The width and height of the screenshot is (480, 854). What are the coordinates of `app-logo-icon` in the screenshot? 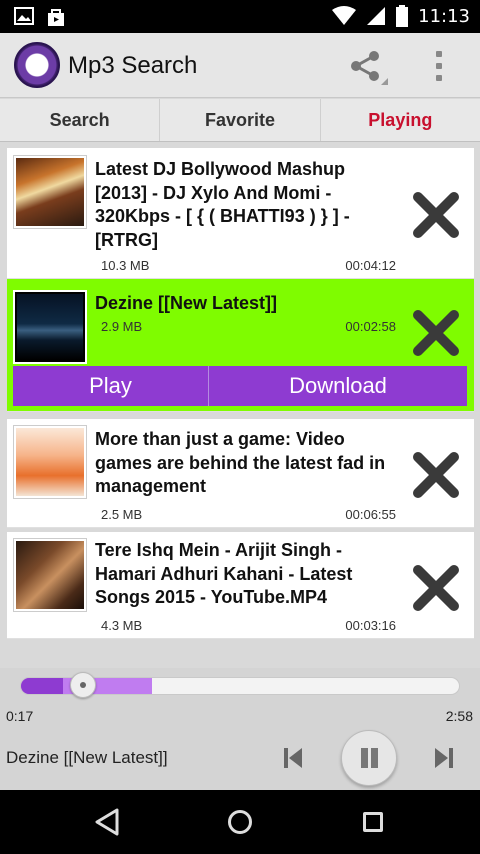 It's located at (37, 65).